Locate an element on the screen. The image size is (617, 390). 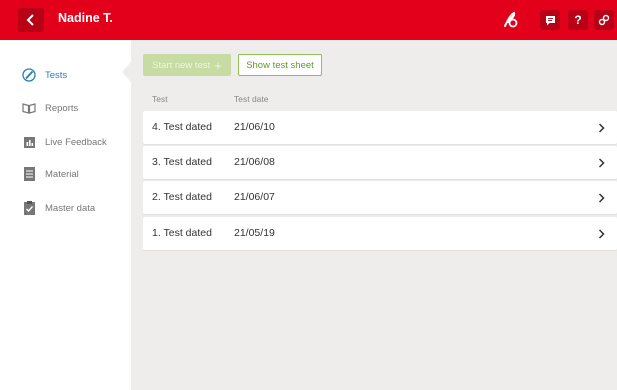
sidebar-item-label: Reports is located at coordinates (62, 108).